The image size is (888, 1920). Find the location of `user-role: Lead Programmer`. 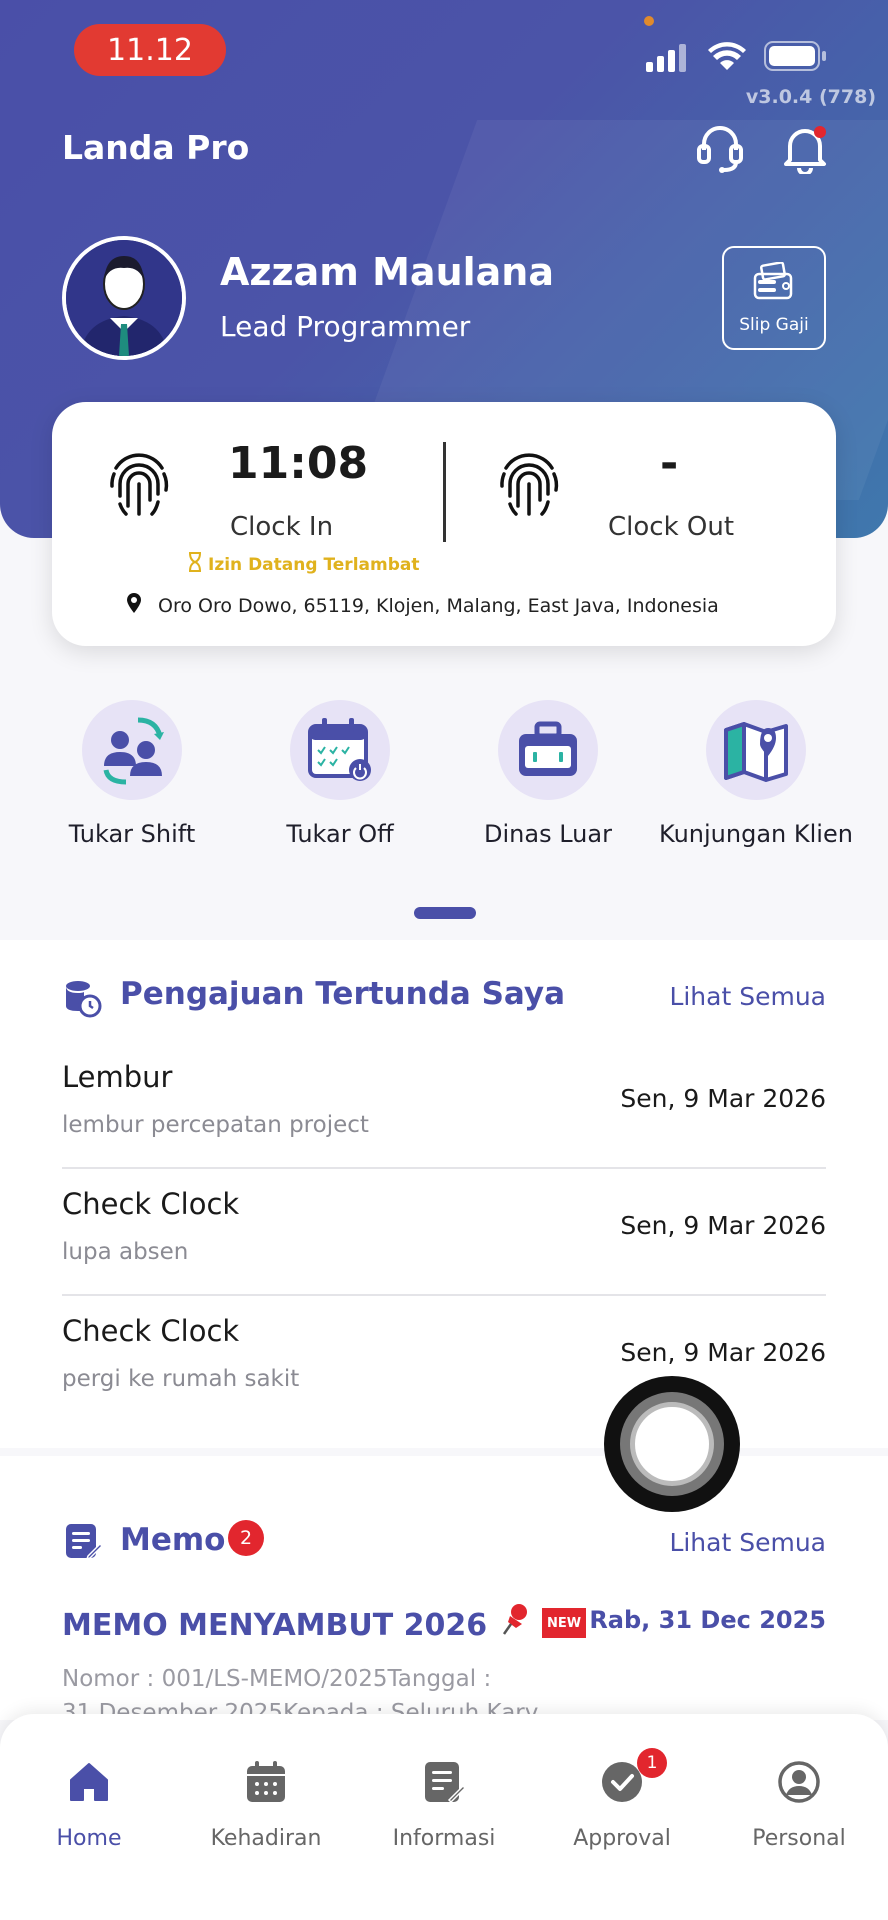

user-role: Lead Programmer is located at coordinates (345, 326).